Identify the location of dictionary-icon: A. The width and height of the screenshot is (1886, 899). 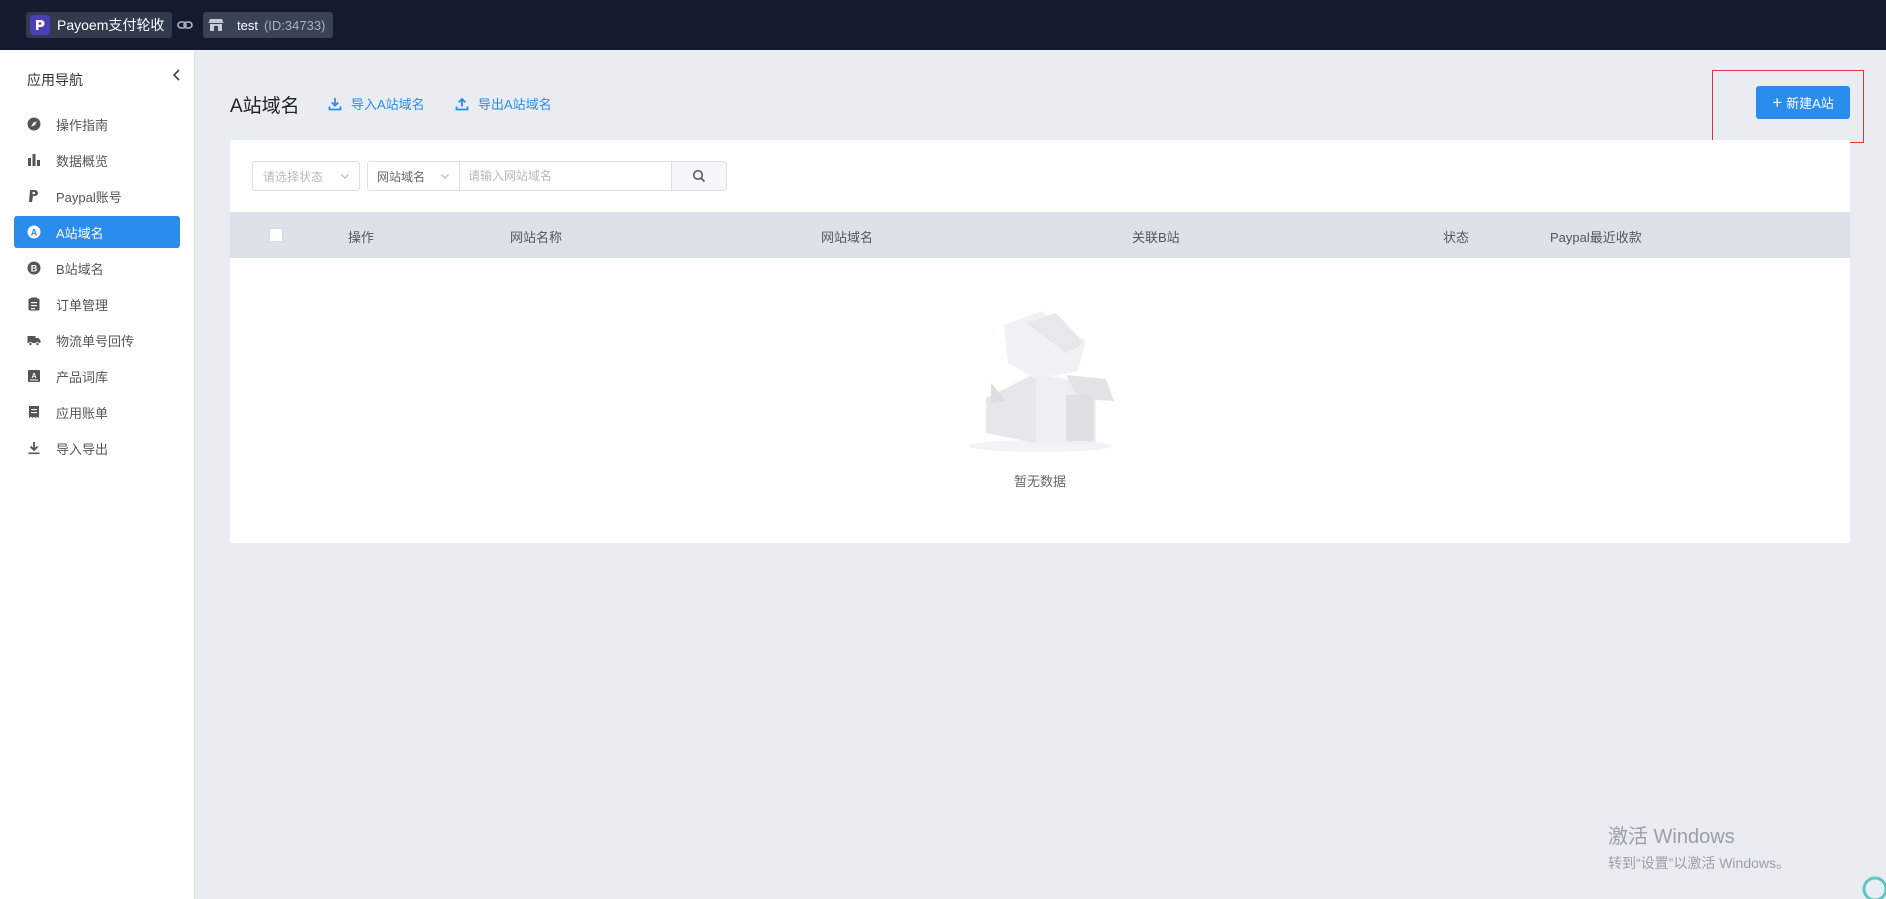
(34, 376).